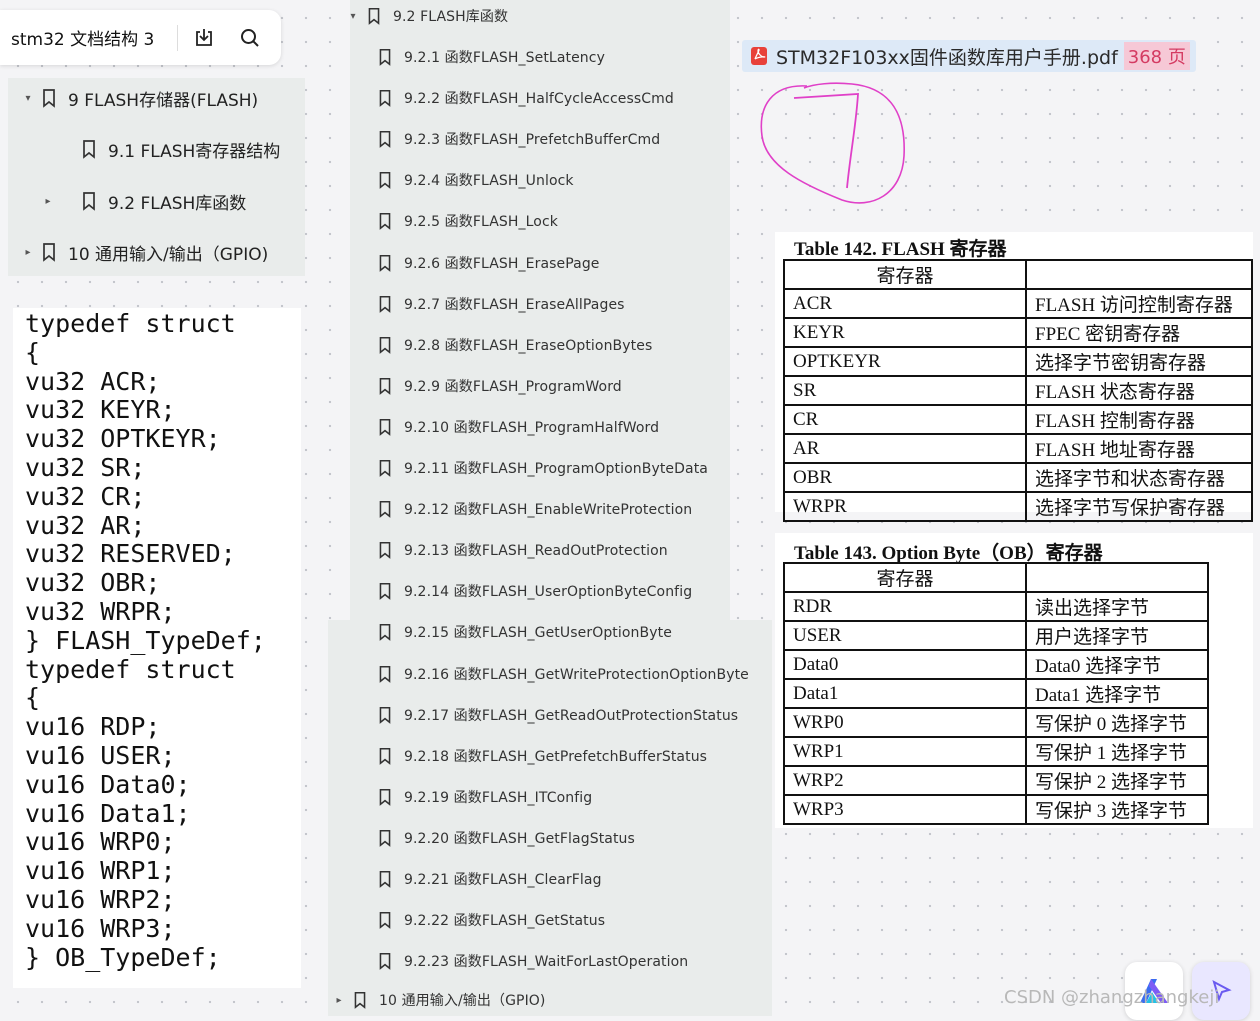  Describe the element at coordinates (130, 554) in the screenshot. I see `code-line: vu32 RESERVED;` at that location.